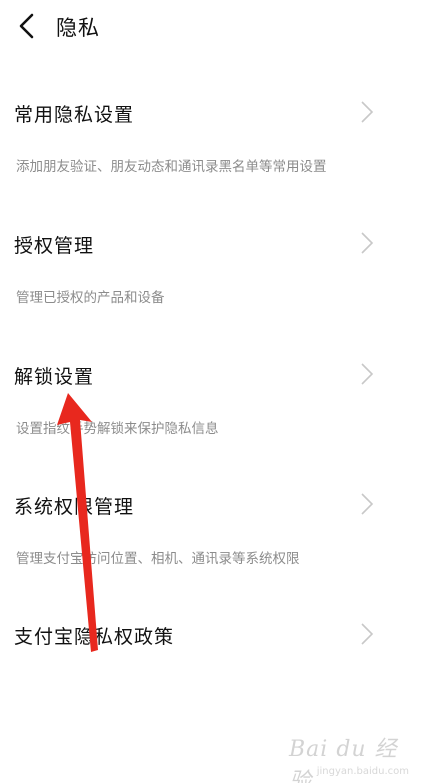 The height and width of the screenshot is (783, 421). What do you see at coordinates (210, 542) in the screenshot?
I see `settings-item-system-permissions: 系统权限管理 管理支付宝访问位置、相机、通讯录等系统权限` at bounding box center [210, 542].